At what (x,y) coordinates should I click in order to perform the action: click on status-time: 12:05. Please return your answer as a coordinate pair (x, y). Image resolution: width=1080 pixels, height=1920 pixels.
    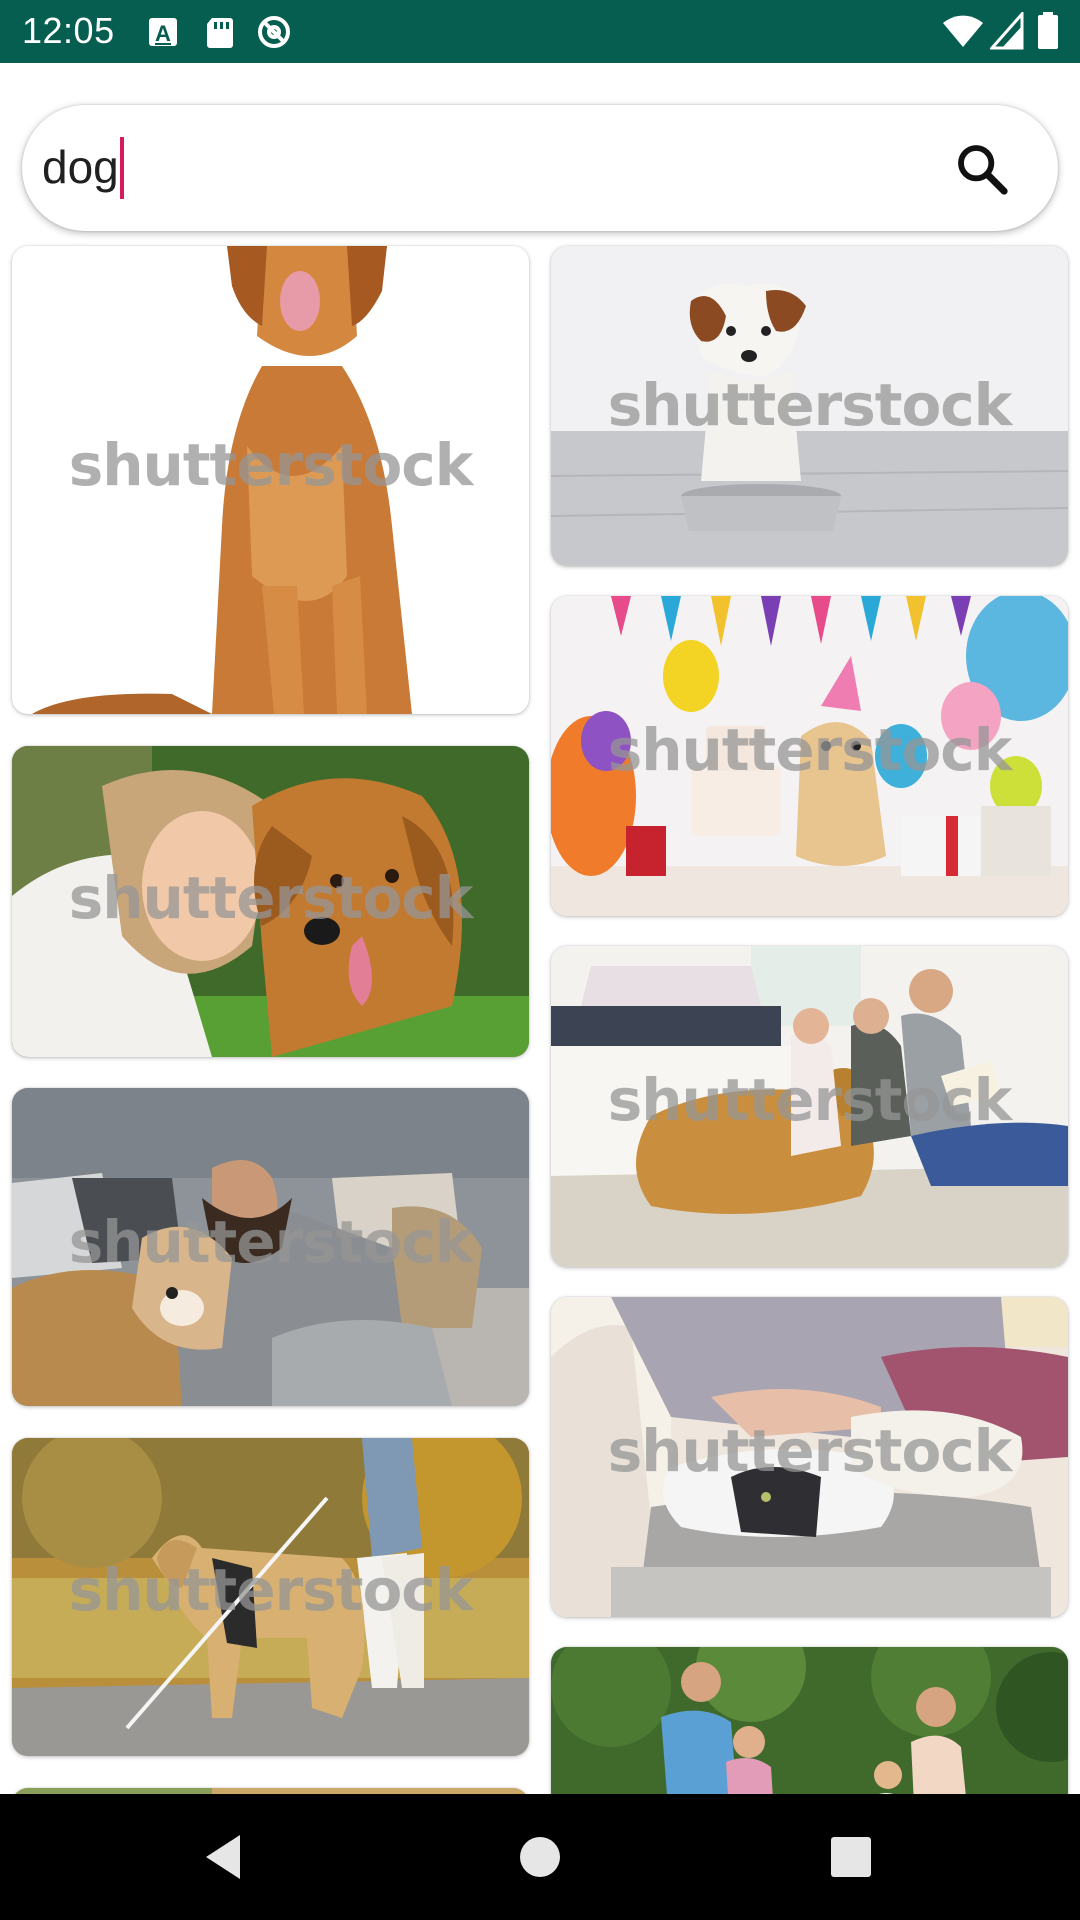
    Looking at the image, I should click on (68, 30).